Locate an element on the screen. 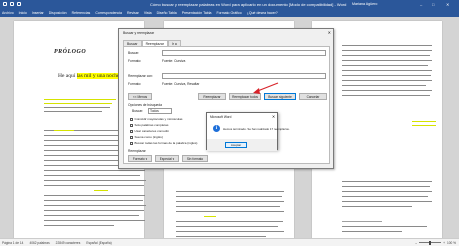  char-count: 22849 caracteres is located at coordinates (68, 242).